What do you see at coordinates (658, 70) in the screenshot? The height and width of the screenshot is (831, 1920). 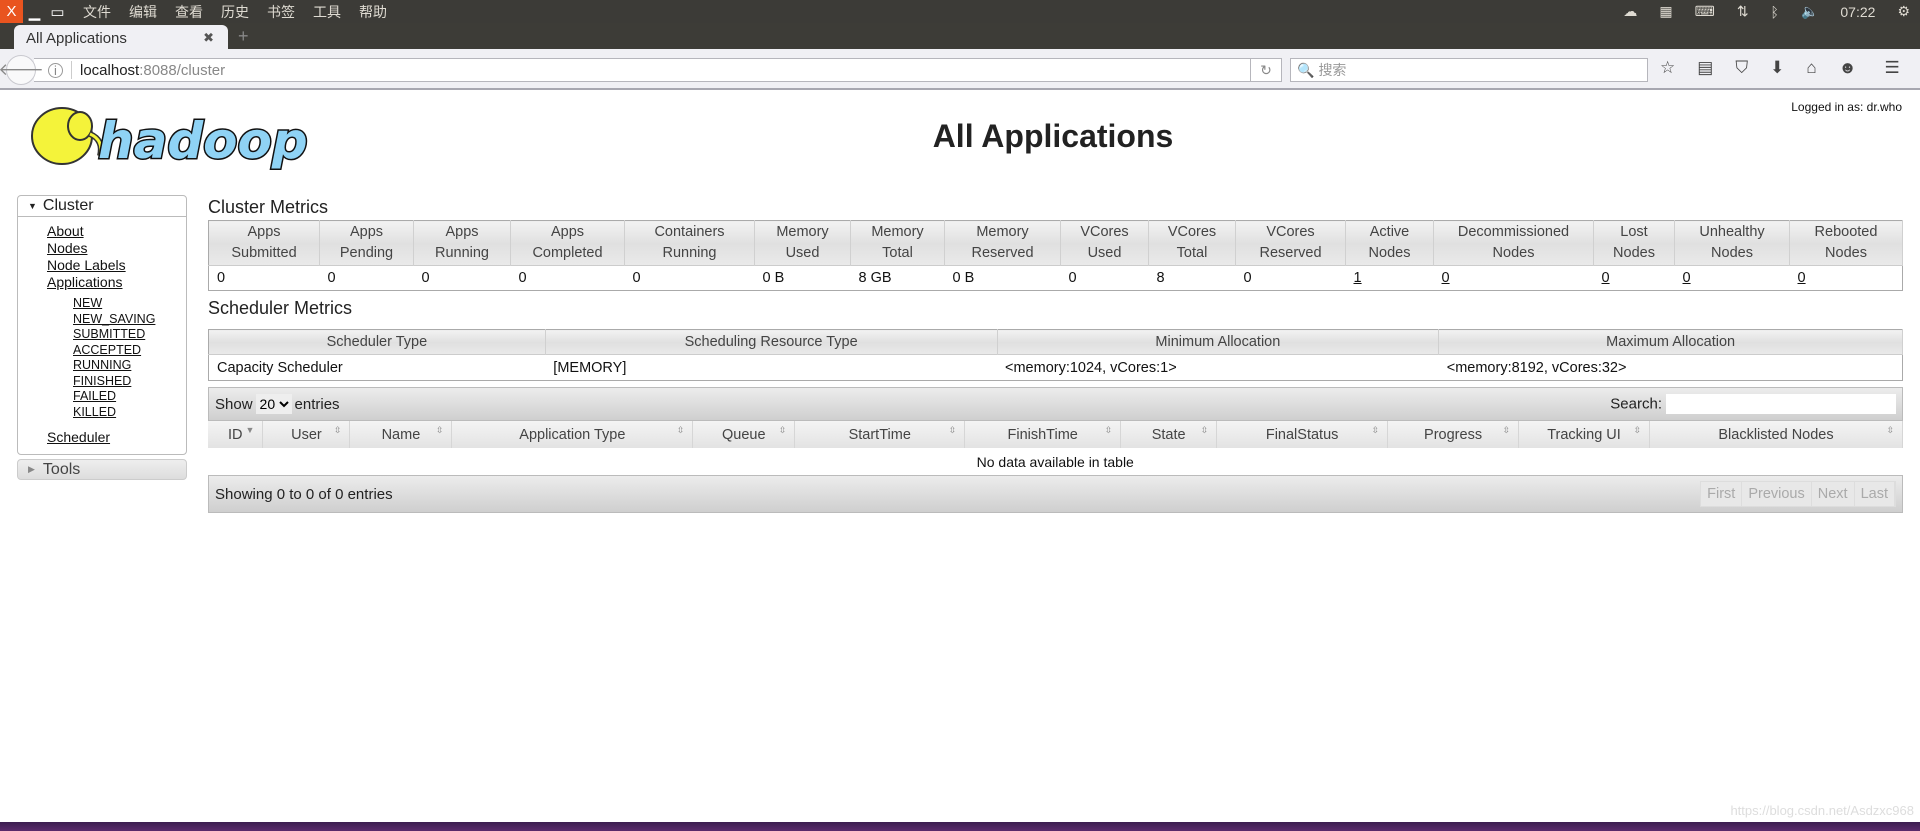 I see `url-bar: i localhost:8088/cluster` at bounding box center [658, 70].